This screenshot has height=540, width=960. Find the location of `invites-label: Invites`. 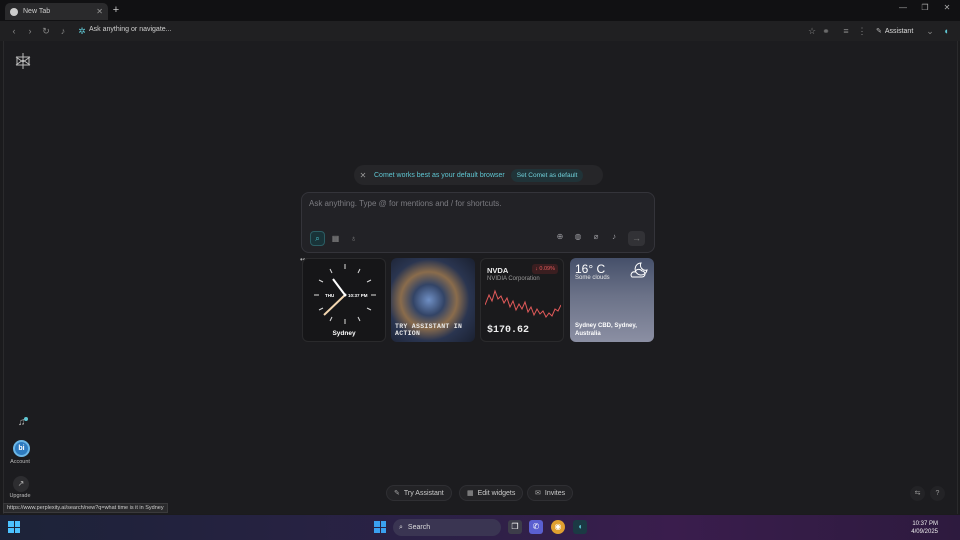

invites-label: Invites is located at coordinates (555, 493).